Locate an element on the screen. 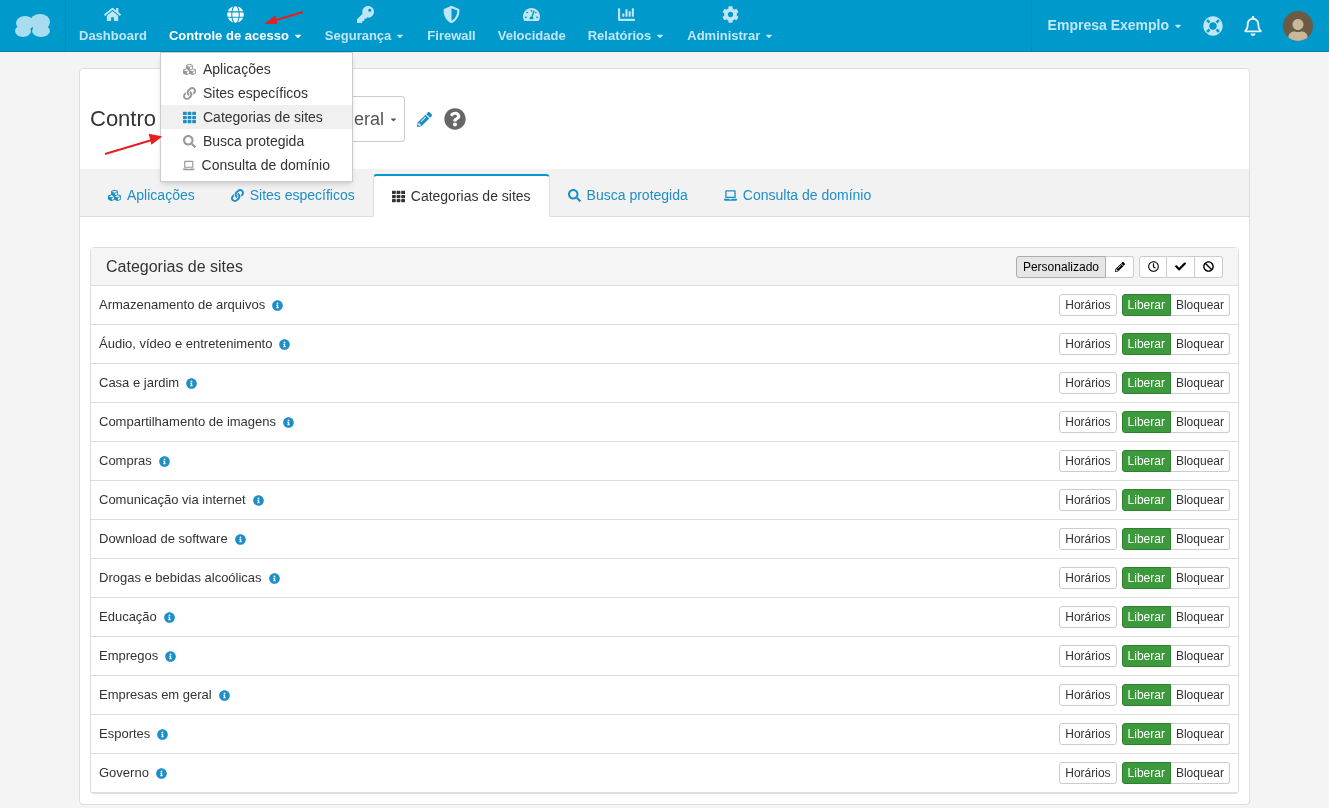 This screenshot has height=808, width=1329. block-all-button is located at coordinates (1209, 266).